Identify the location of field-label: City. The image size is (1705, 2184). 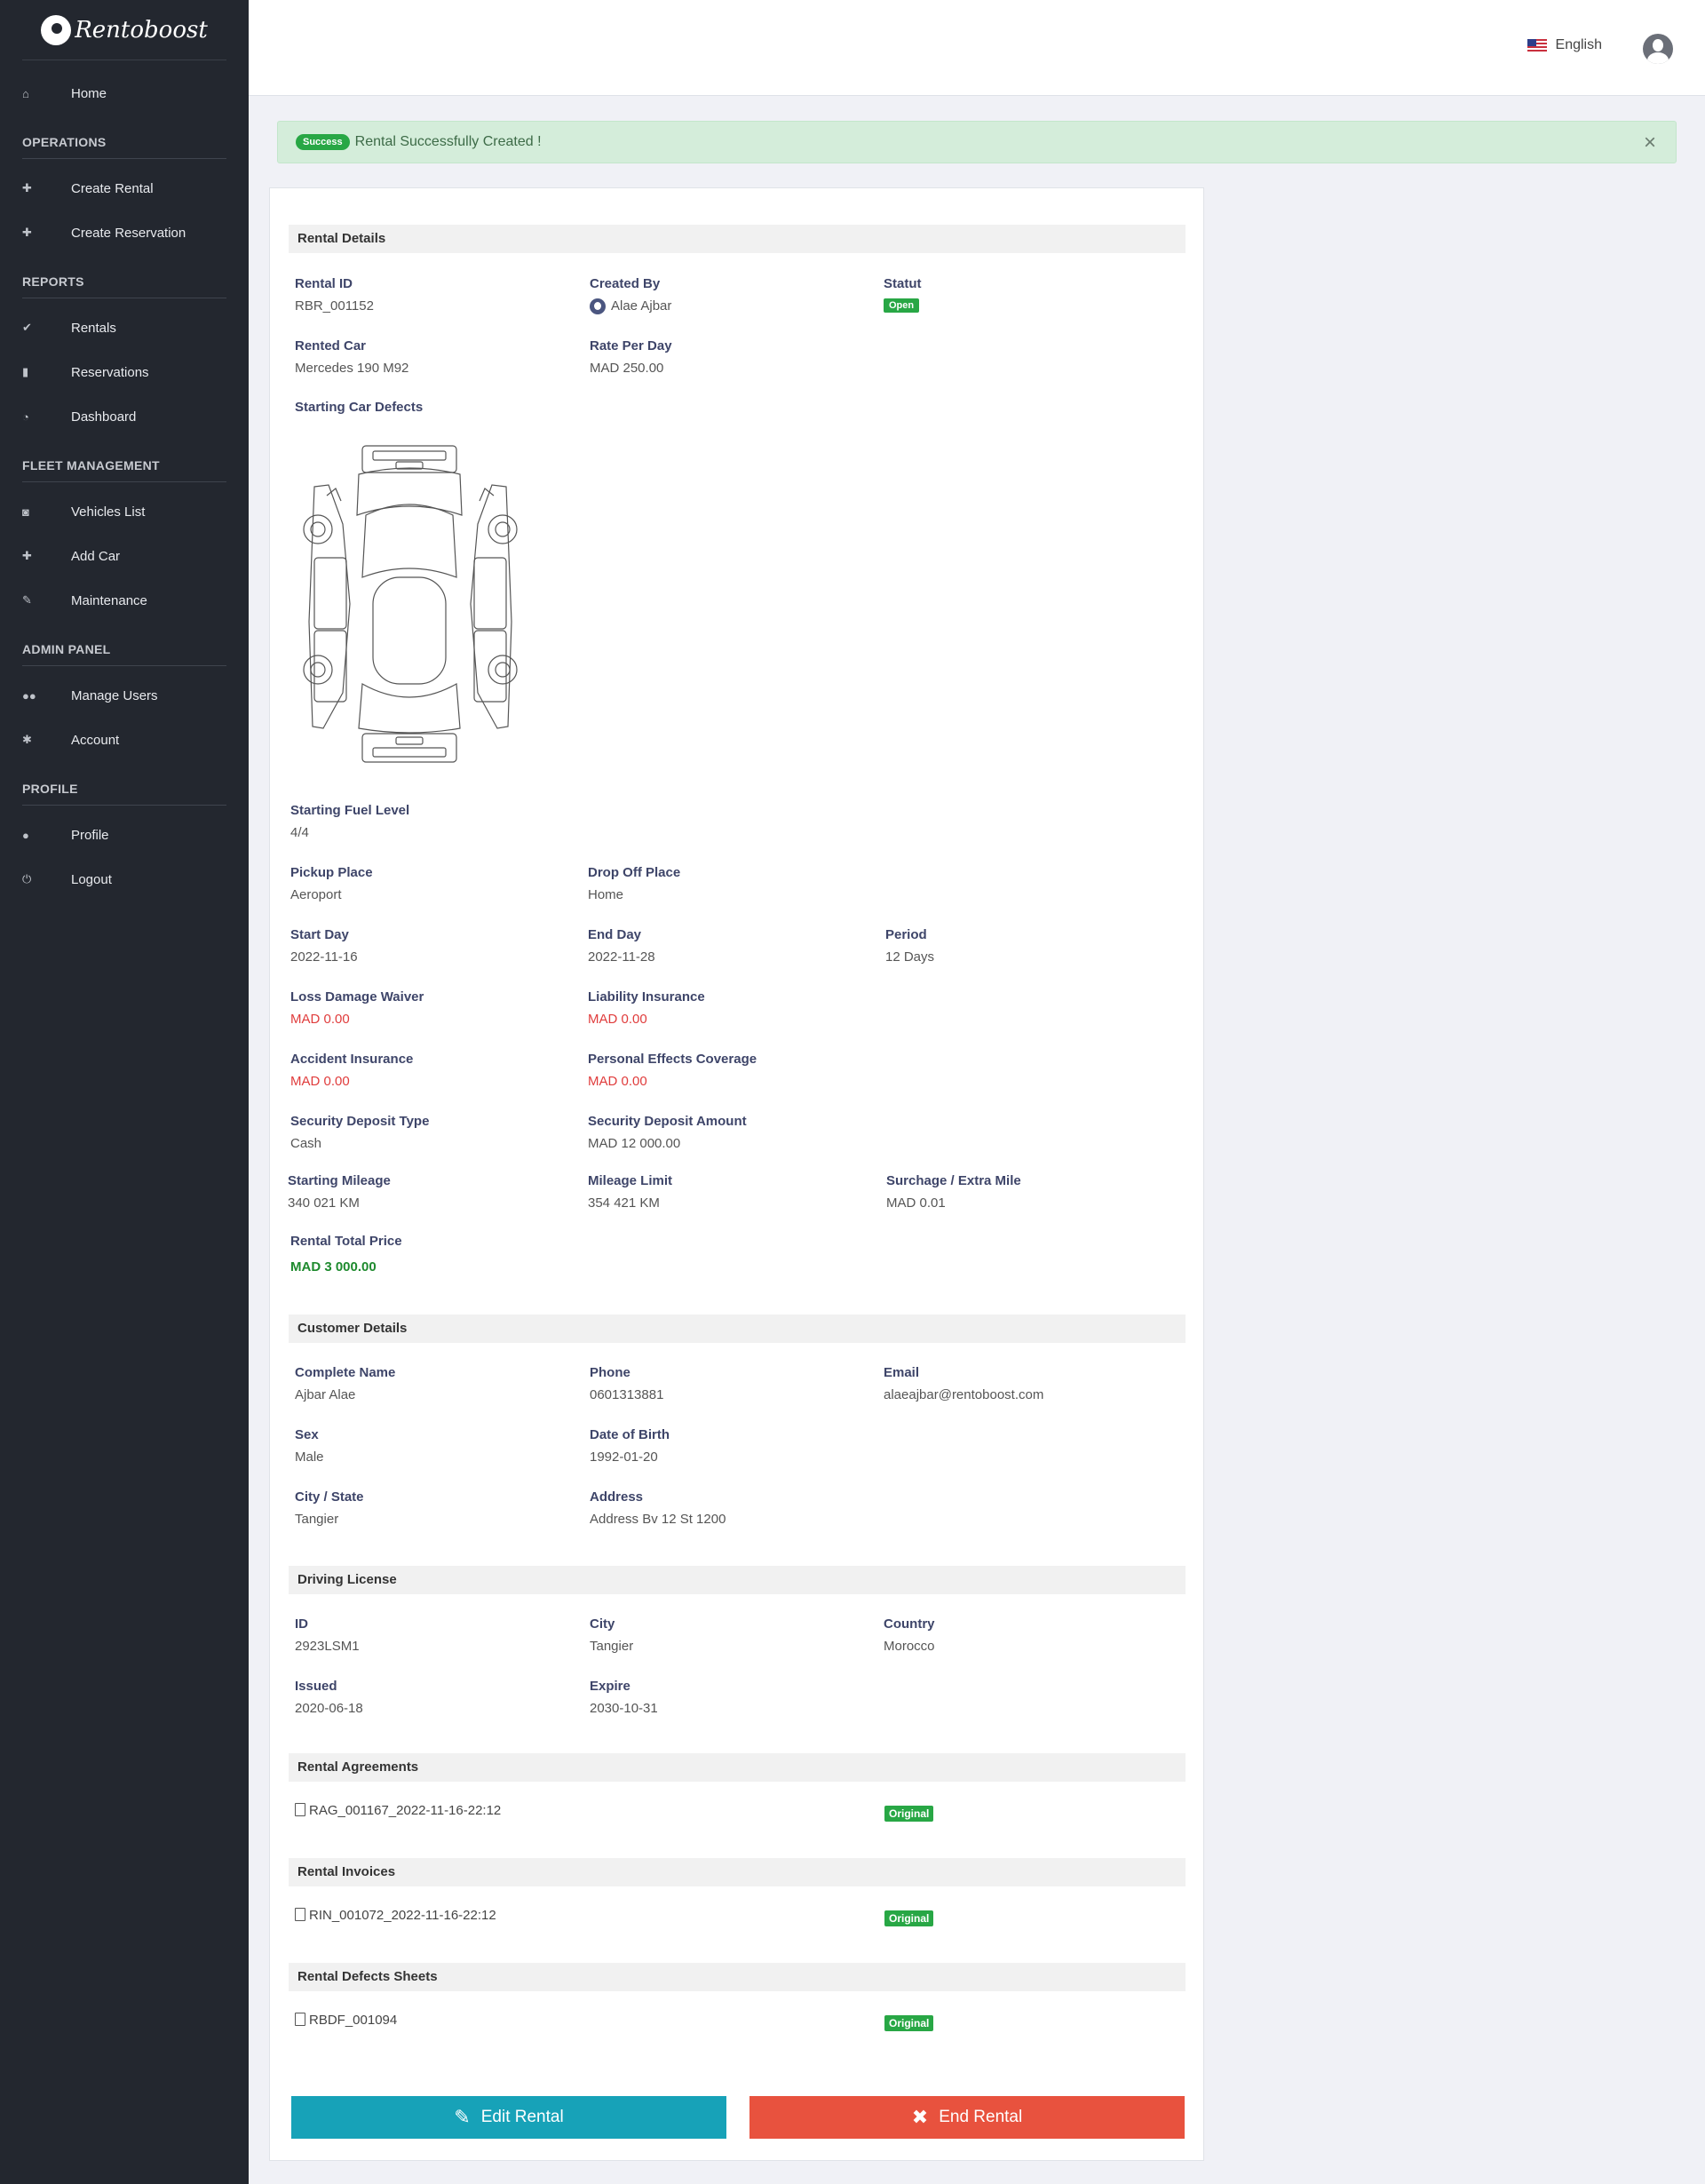
(602, 1624).